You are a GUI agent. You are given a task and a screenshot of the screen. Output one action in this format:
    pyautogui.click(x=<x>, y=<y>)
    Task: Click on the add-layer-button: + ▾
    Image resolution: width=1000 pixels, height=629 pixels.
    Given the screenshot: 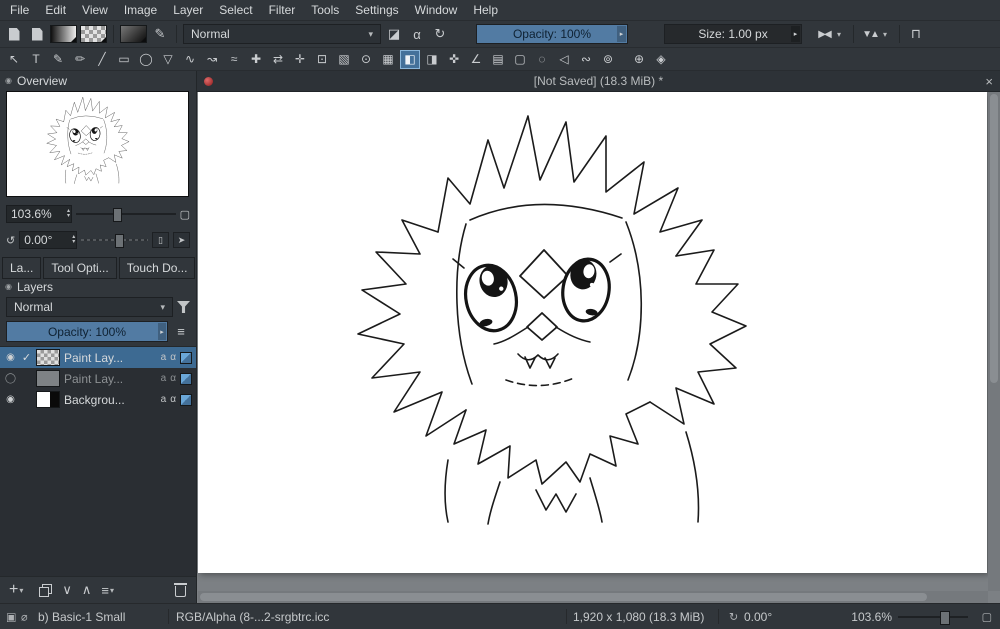 What is the action you would take?
    pyautogui.click(x=19, y=590)
    